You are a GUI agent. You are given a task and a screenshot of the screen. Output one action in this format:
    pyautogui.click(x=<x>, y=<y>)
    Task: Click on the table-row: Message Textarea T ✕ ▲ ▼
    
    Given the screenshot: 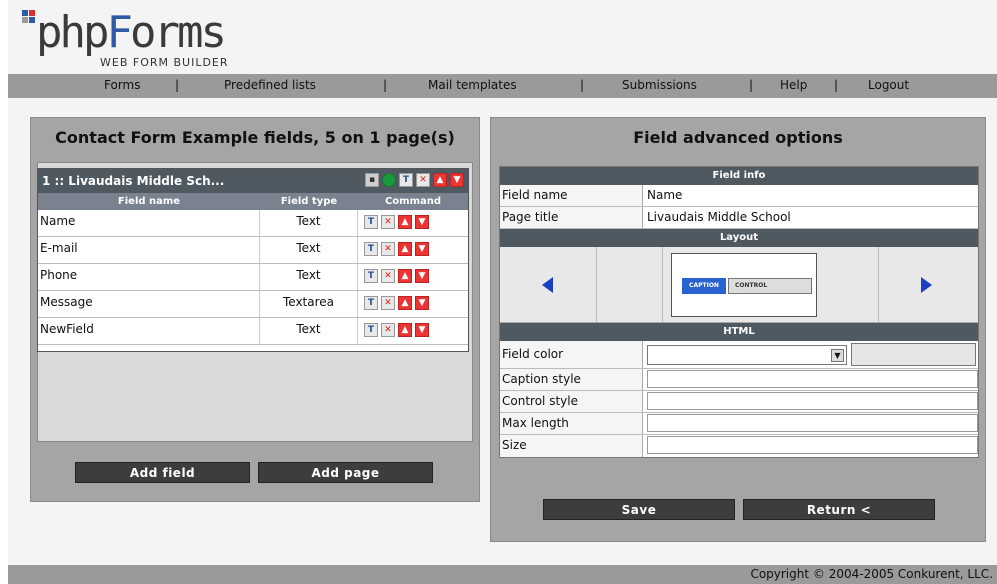 What is the action you would take?
    pyautogui.click(x=253, y=304)
    